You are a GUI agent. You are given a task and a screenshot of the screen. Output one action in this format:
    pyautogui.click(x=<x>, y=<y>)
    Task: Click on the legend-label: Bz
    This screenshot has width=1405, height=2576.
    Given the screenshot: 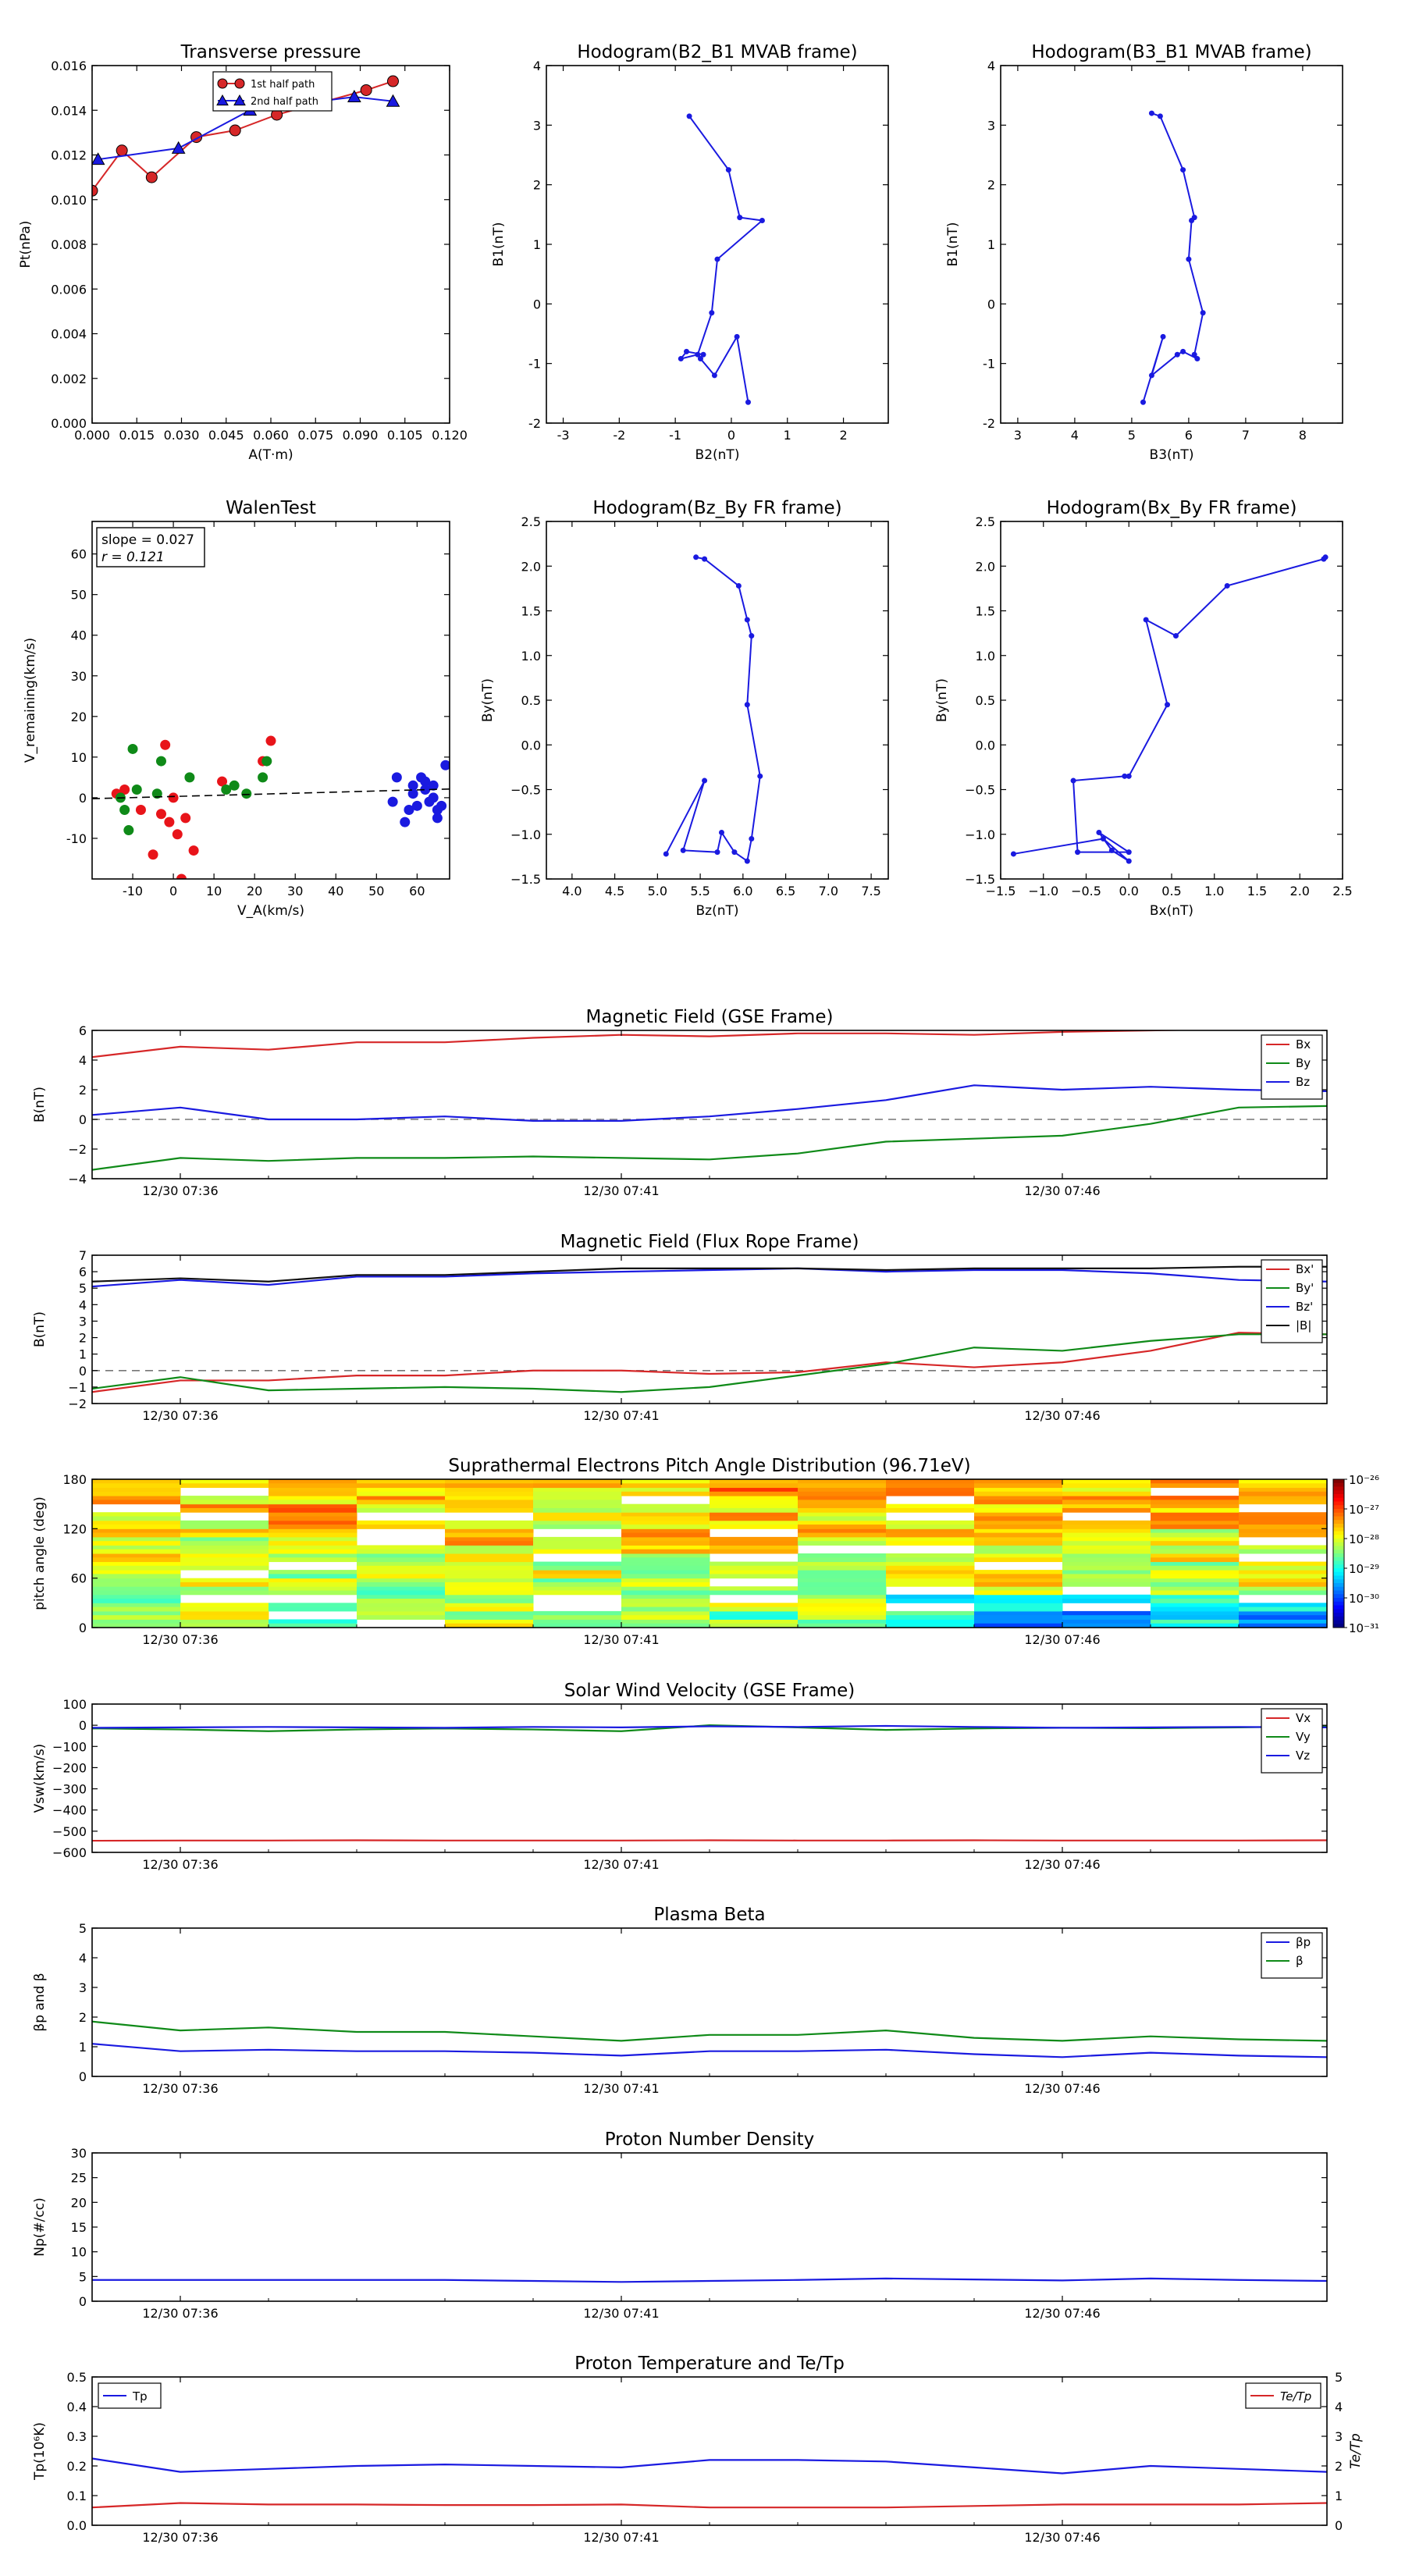 What is the action you would take?
    pyautogui.click(x=1303, y=1082)
    